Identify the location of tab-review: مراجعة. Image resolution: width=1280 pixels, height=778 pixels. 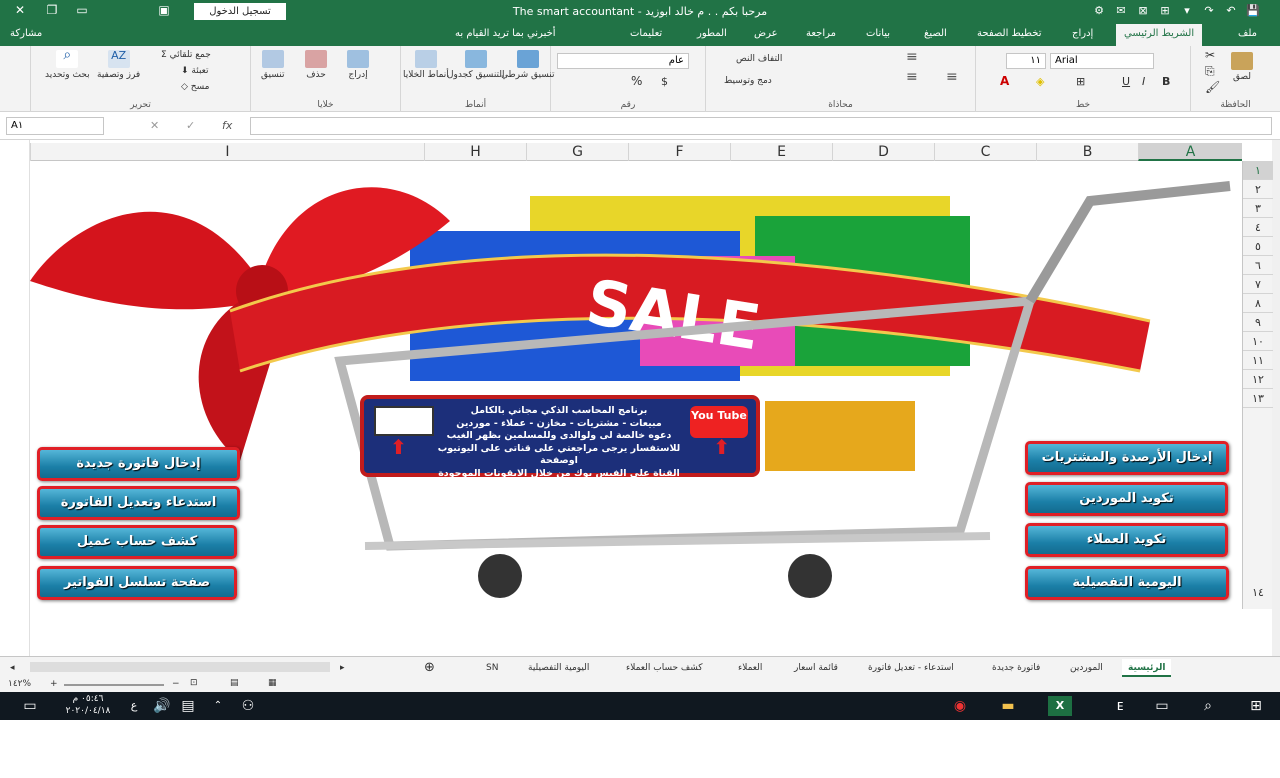
(821, 33).